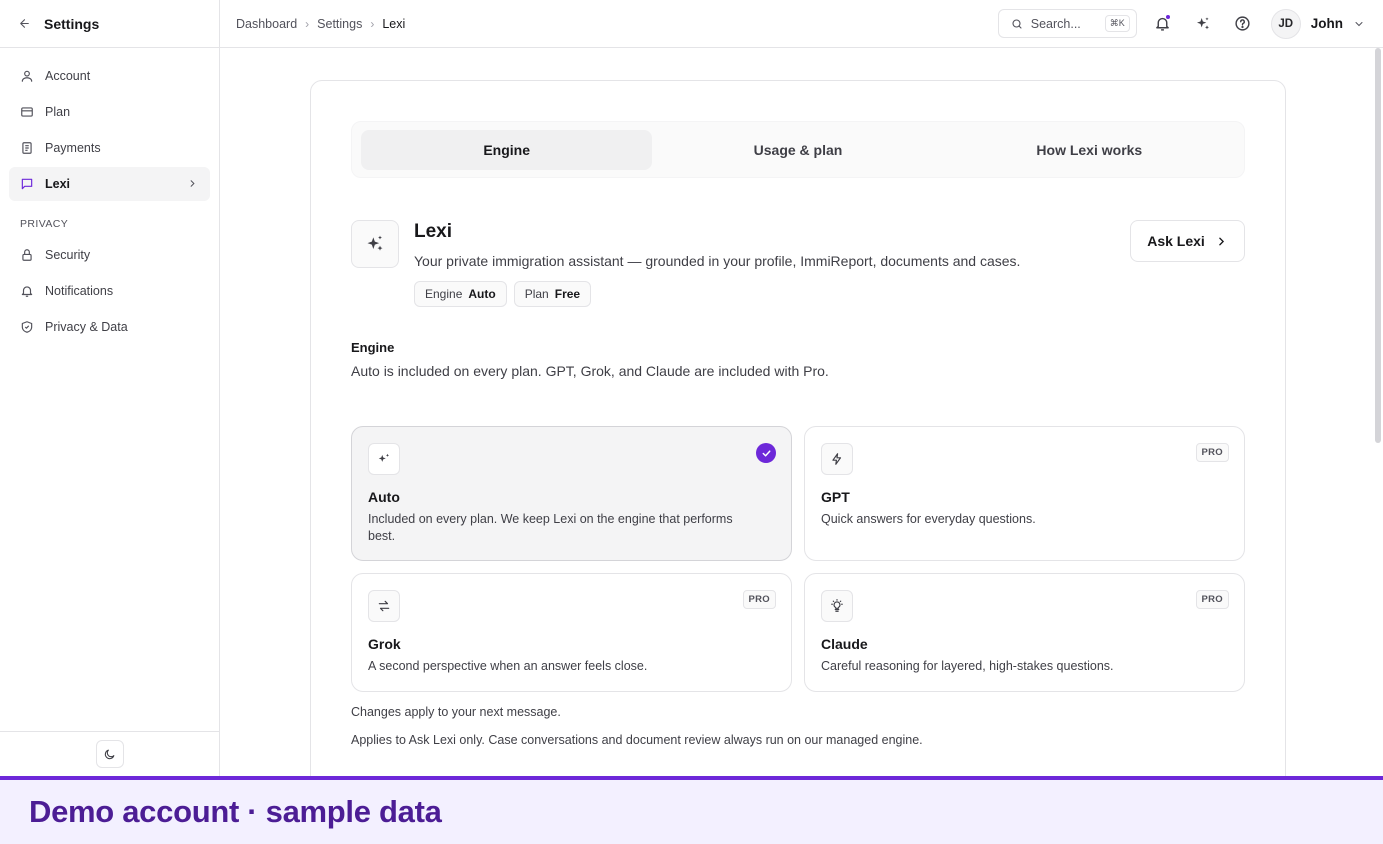 The height and width of the screenshot is (844, 1383). What do you see at coordinates (68, 255) in the screenshot?
I see `sidebar-item-label: Security` at bounding box center [68, 255].